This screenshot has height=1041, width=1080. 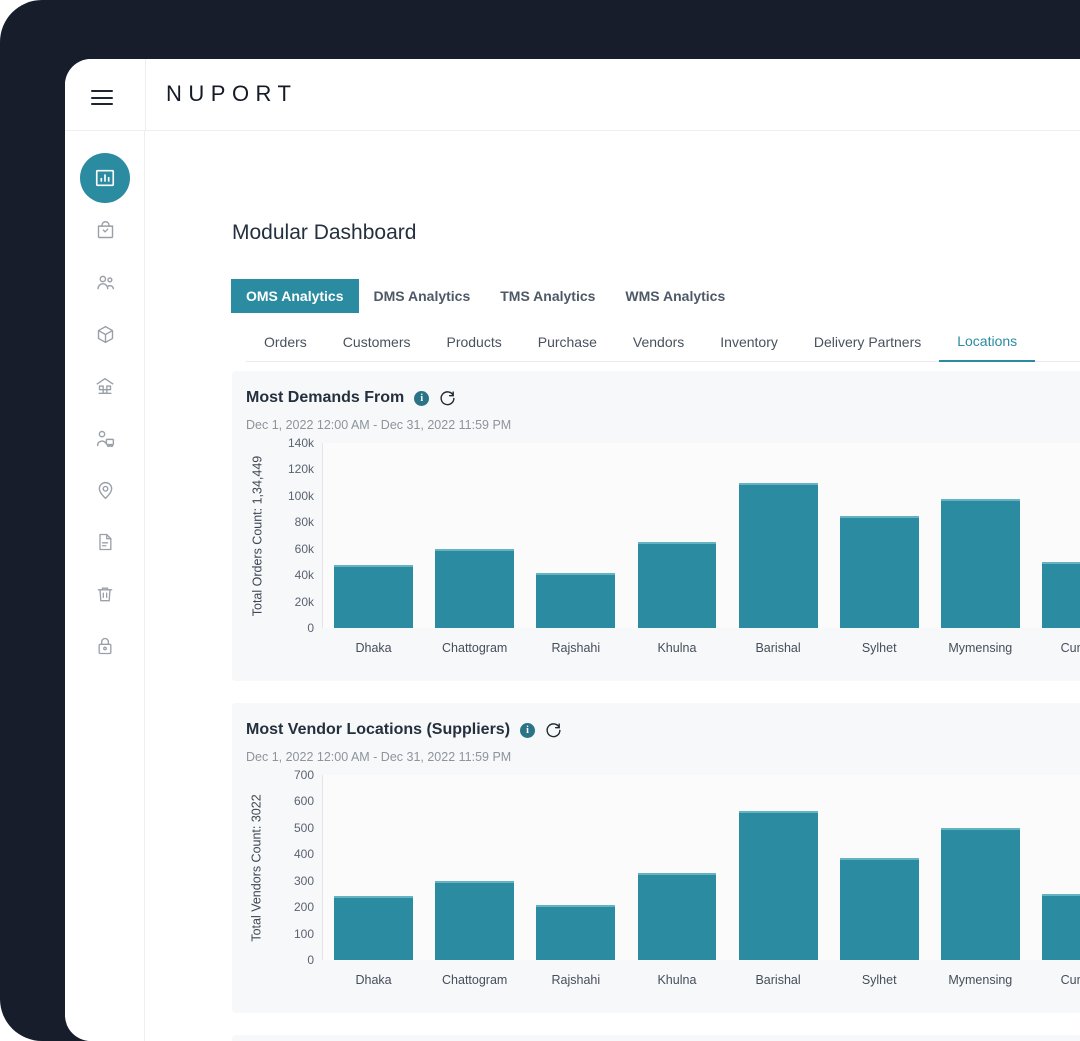 I want to click on topbar-divider, so click(x=145, y=95).